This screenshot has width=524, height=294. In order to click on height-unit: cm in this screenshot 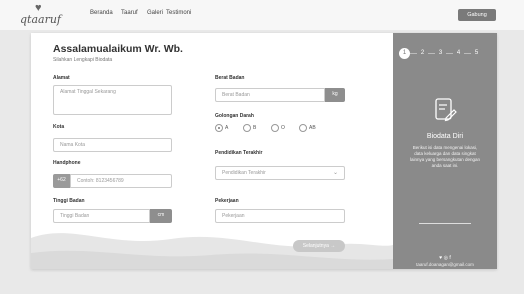, I will do `click(161, 216)`.